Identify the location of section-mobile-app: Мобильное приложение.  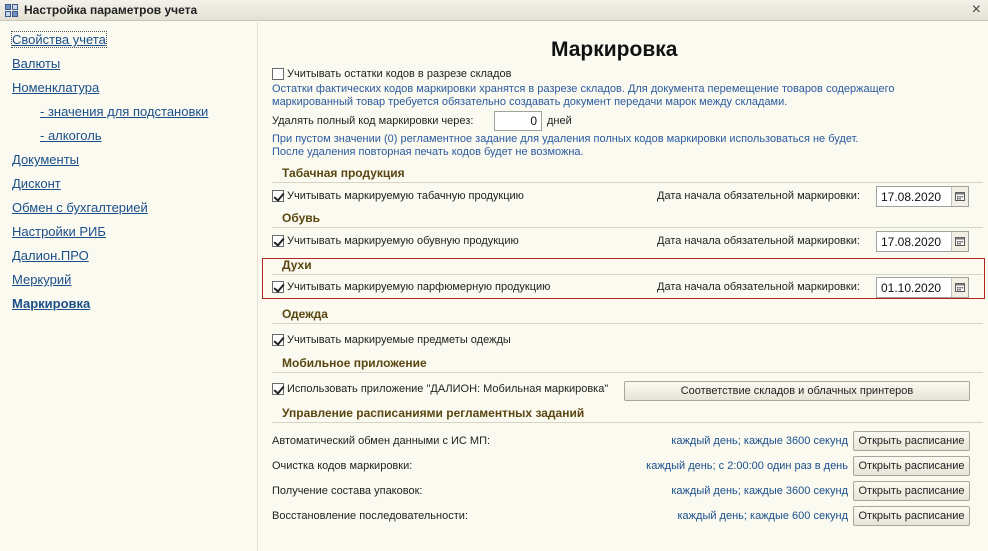
(354, 363).